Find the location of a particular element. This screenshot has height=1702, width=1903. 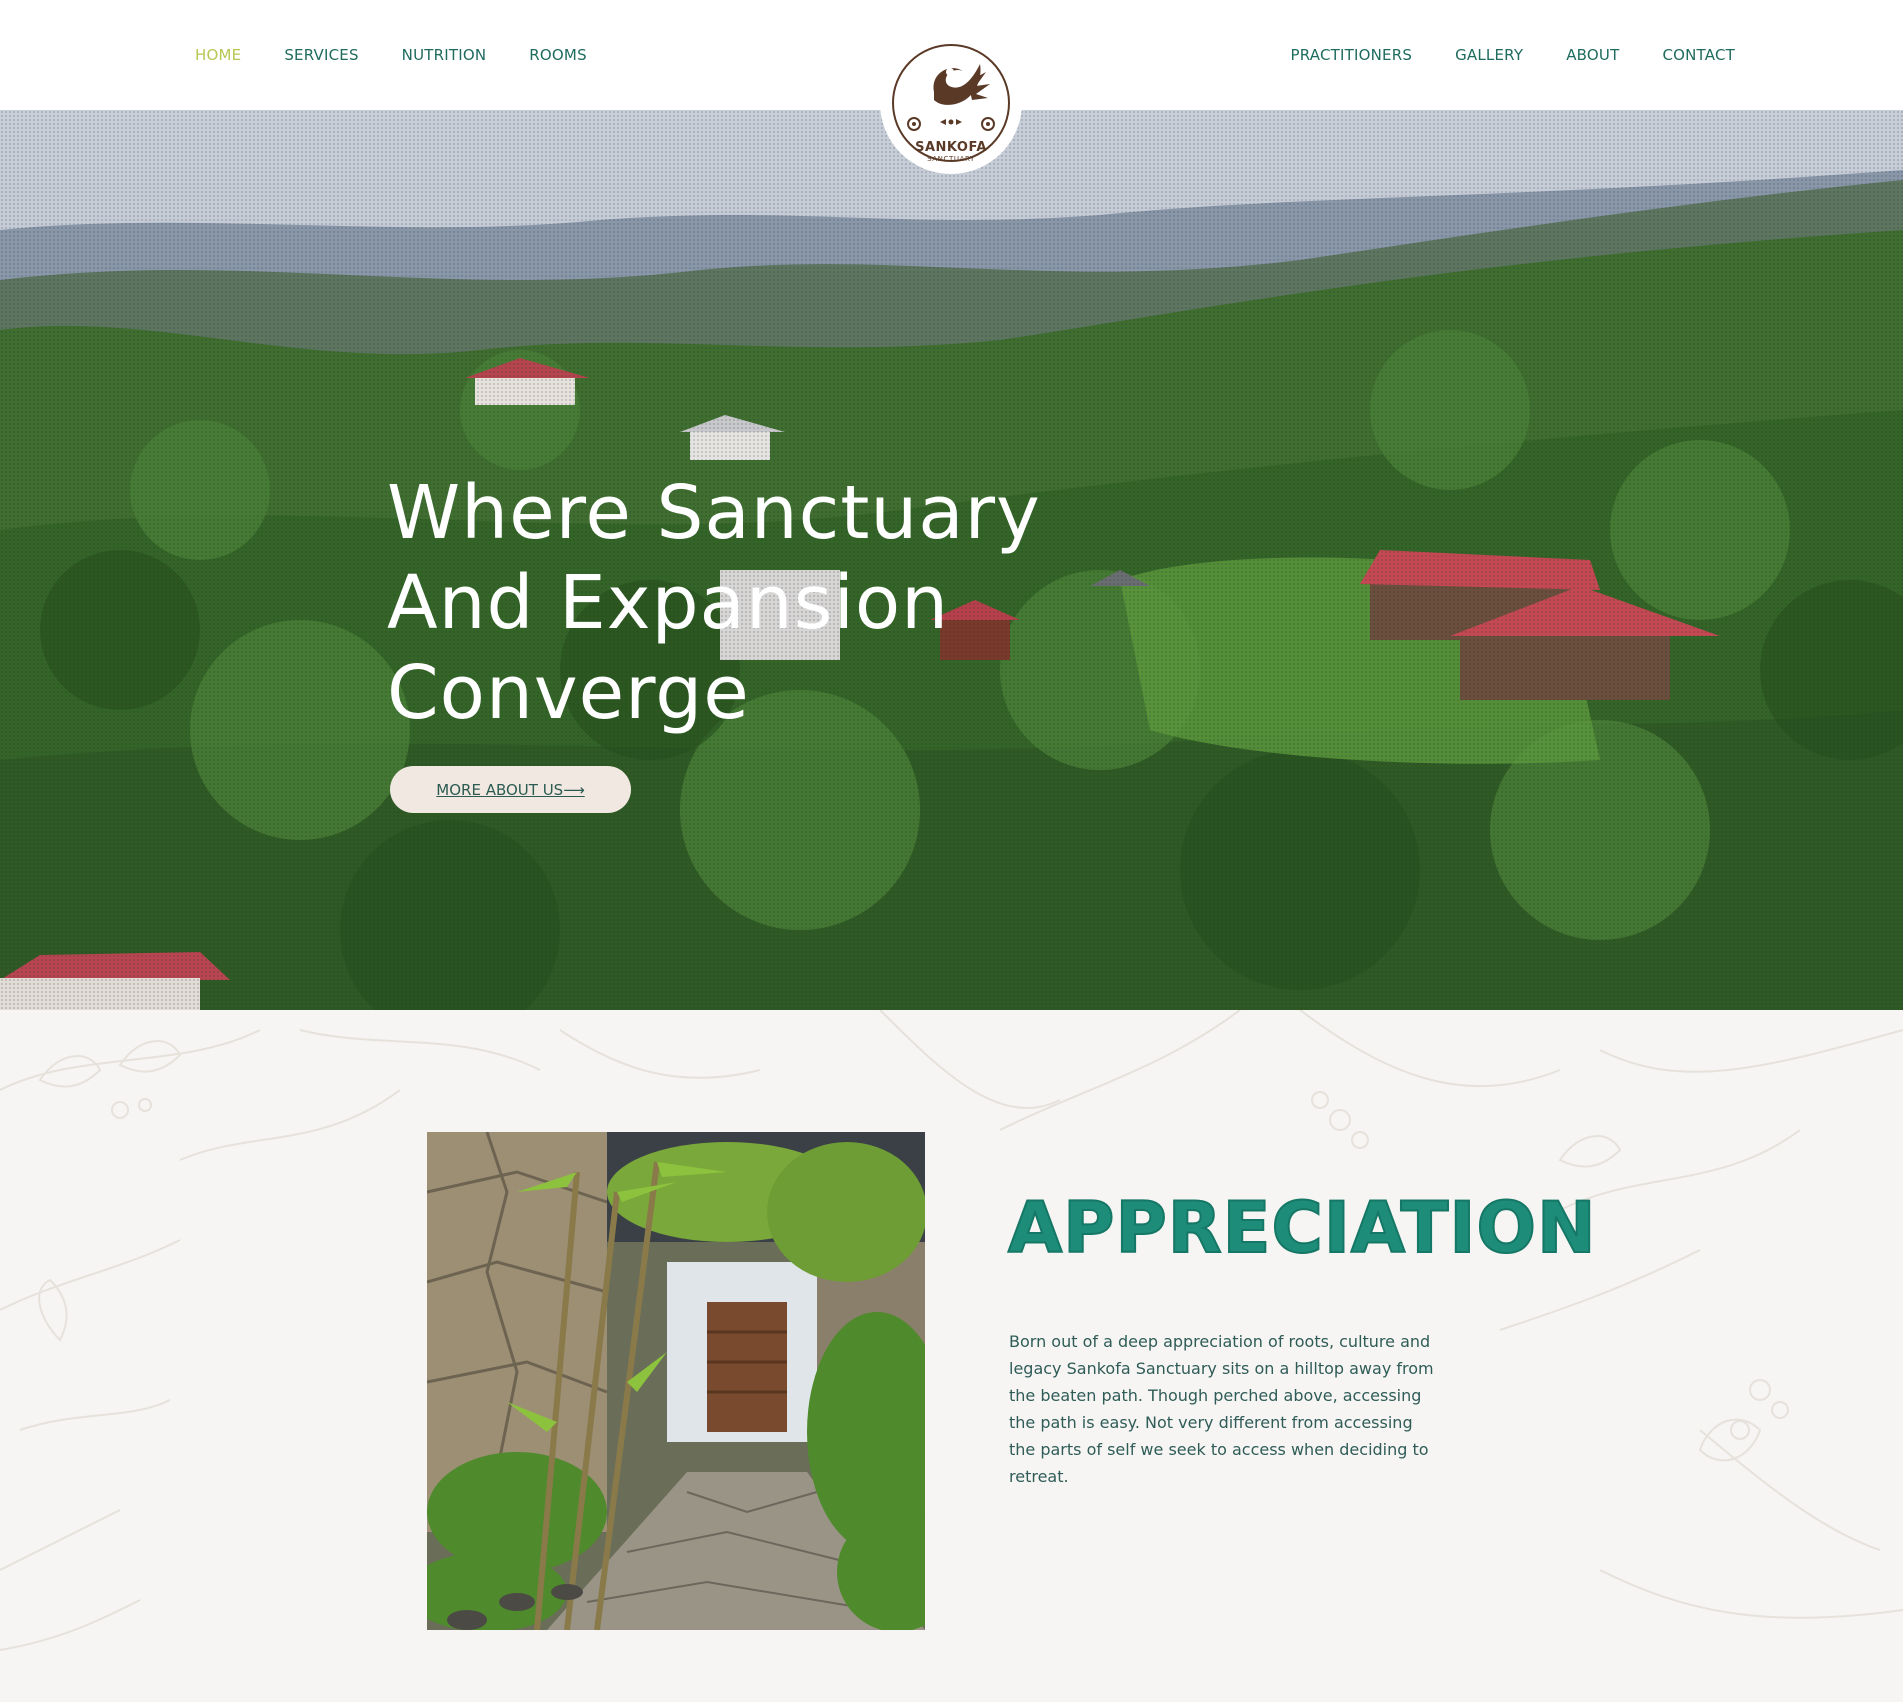

nav-gallery: GALLERY is located at coordinates (1489, 55).